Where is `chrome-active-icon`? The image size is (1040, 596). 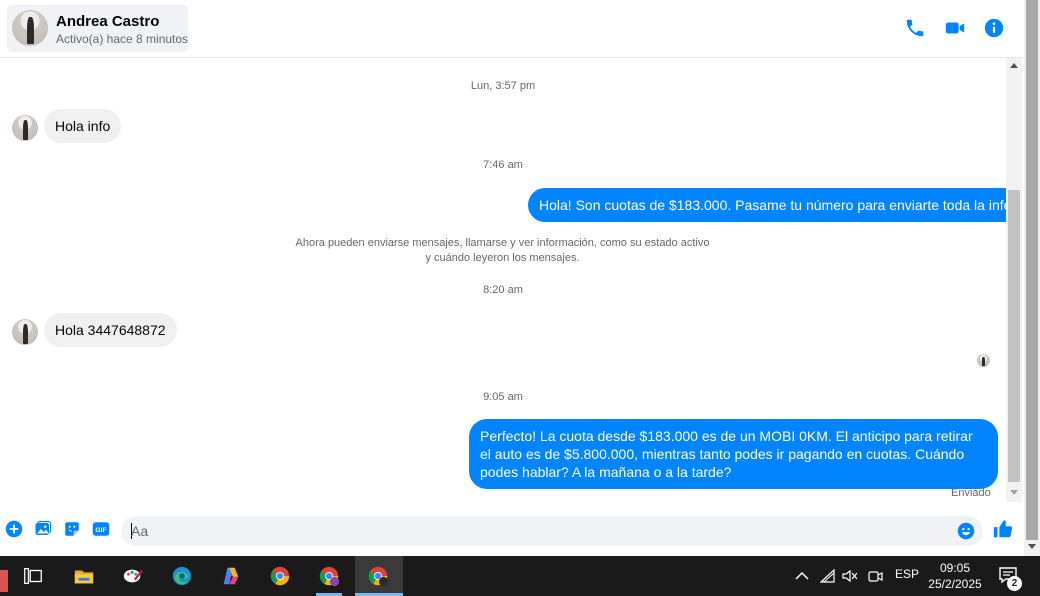 chrome-active-icon is located at coordinates (378, 576).